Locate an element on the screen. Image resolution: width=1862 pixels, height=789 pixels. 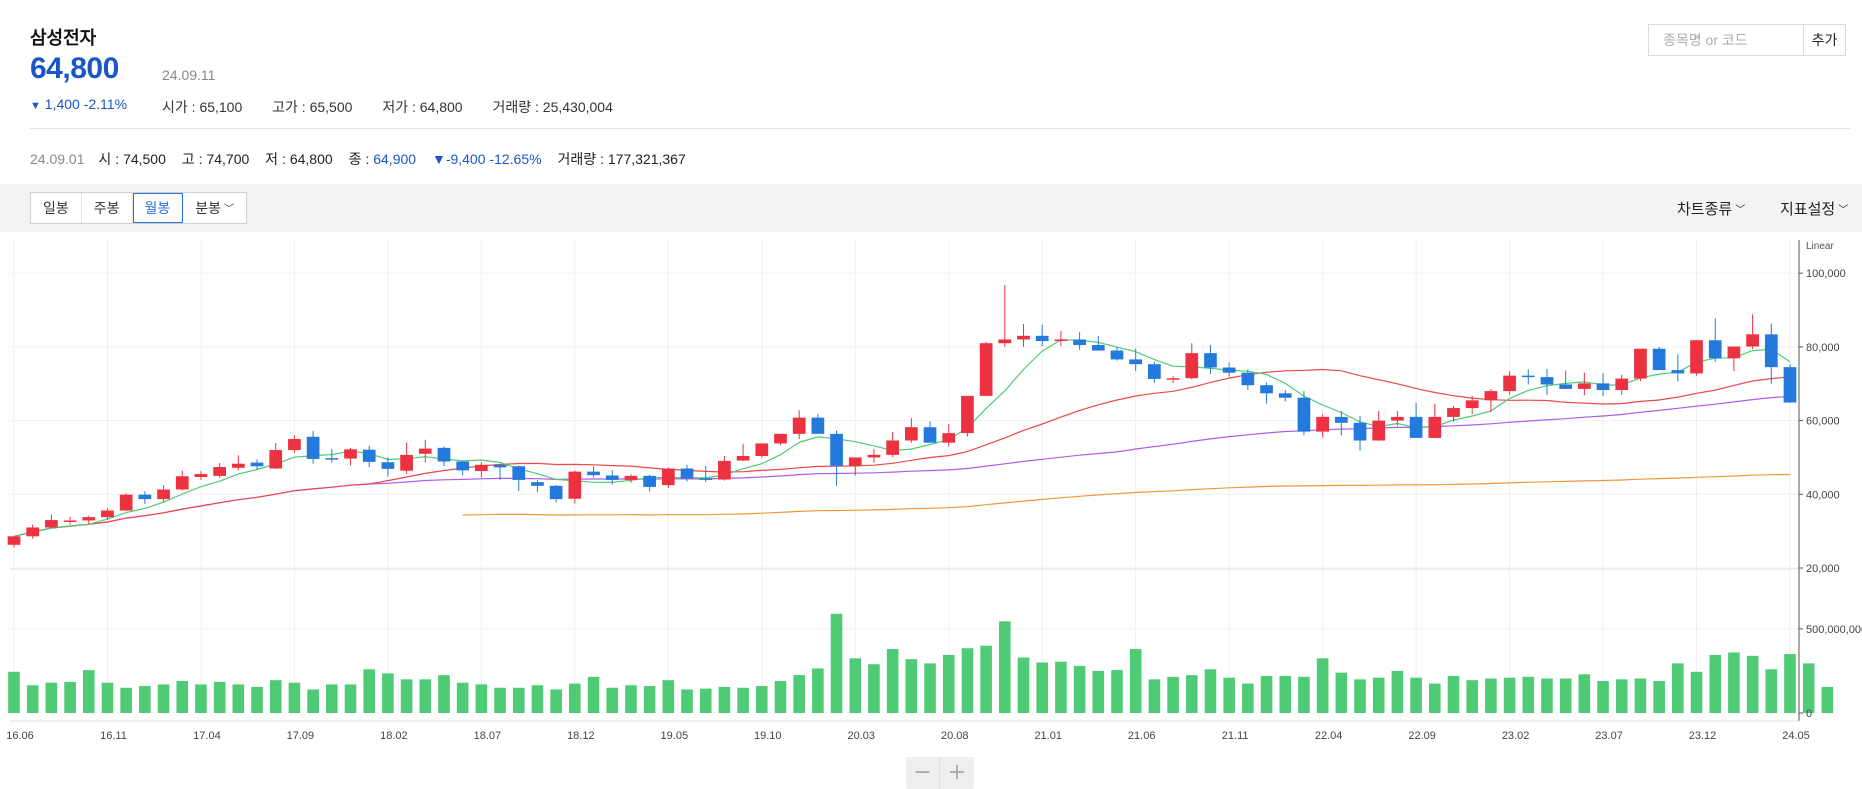
y-tick-label: 60,000 is located at coordinates (1823, 422).